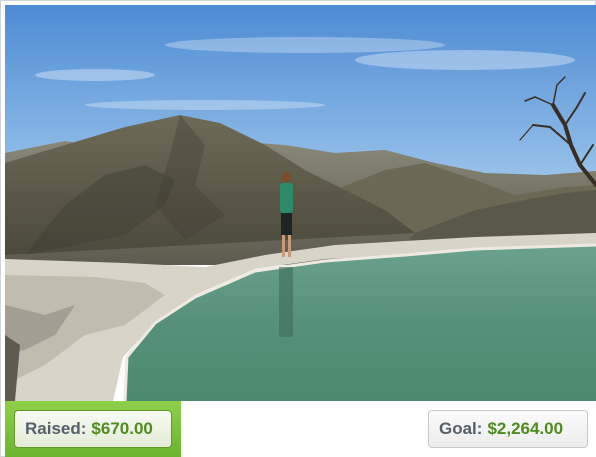 The width and height of the screenshot is (596, 457). Describe the element at coordinates (56, 428) in the screenshot. I see `raised-label: Raised:` at that location.